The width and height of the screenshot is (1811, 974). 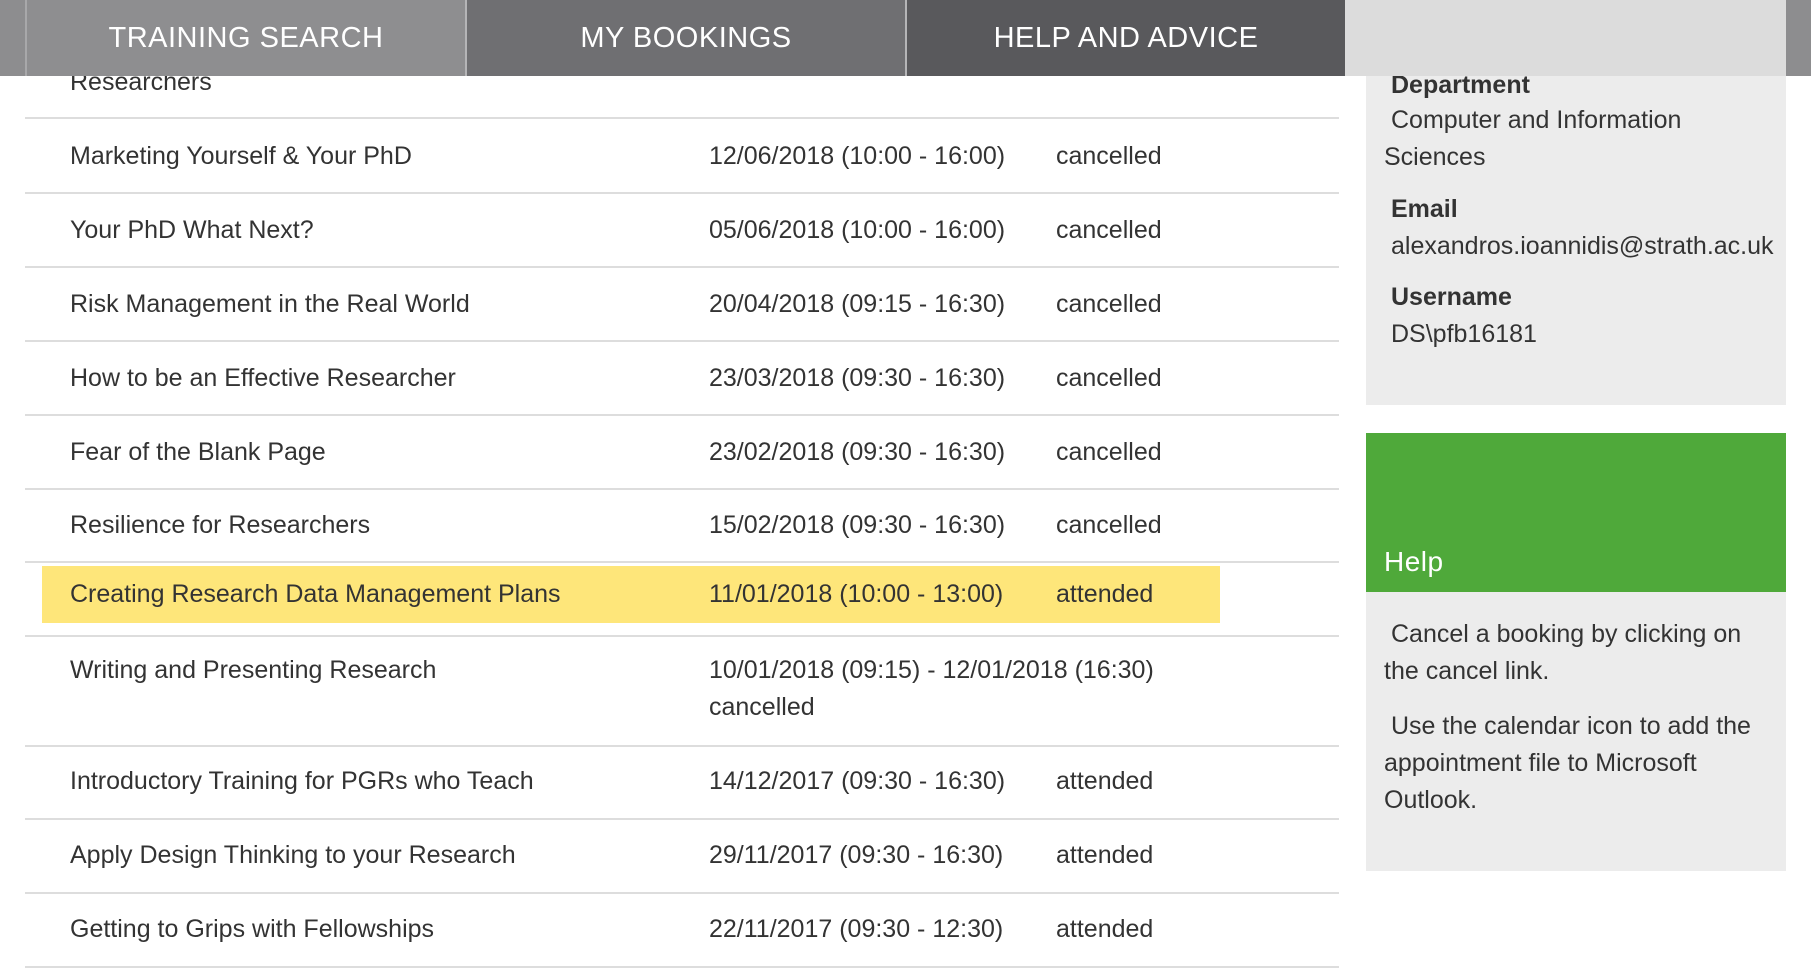 What do you see at coordinates (1464, 334) in the screenshot?
I see `username-value: DS\pfb16181` at bounding box center [1464, 334].